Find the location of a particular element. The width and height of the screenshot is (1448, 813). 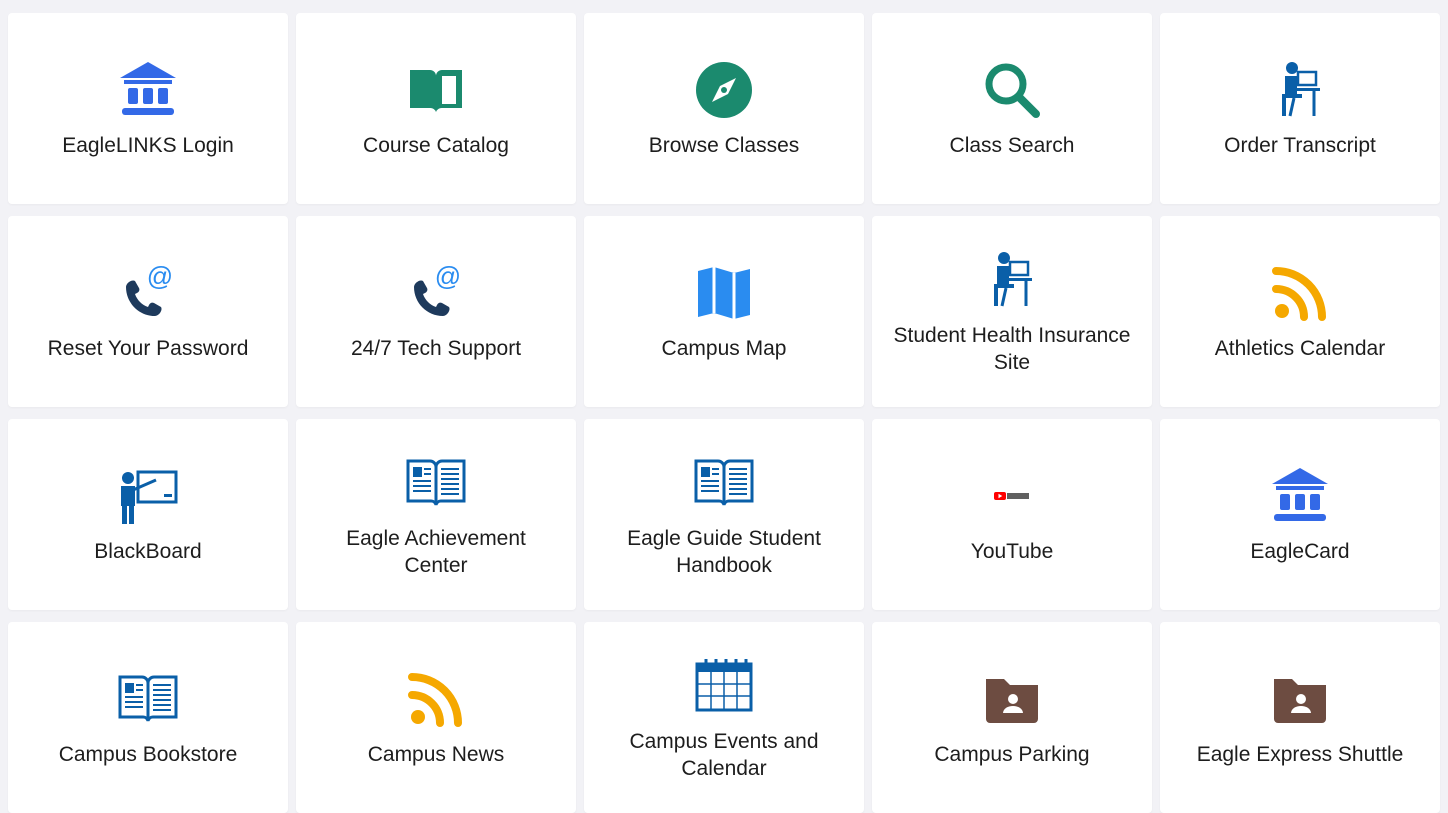

tile-campus-news: Campus News is located at coordinates (436, 717).